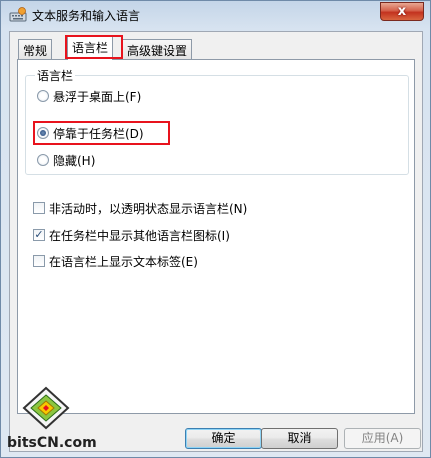 The height and width of the screenshot is (458, 431). What do you see at coordinates (35, 49) in the screenshot?
I see `tab-general: 常规` at bounding box center [35, 49].